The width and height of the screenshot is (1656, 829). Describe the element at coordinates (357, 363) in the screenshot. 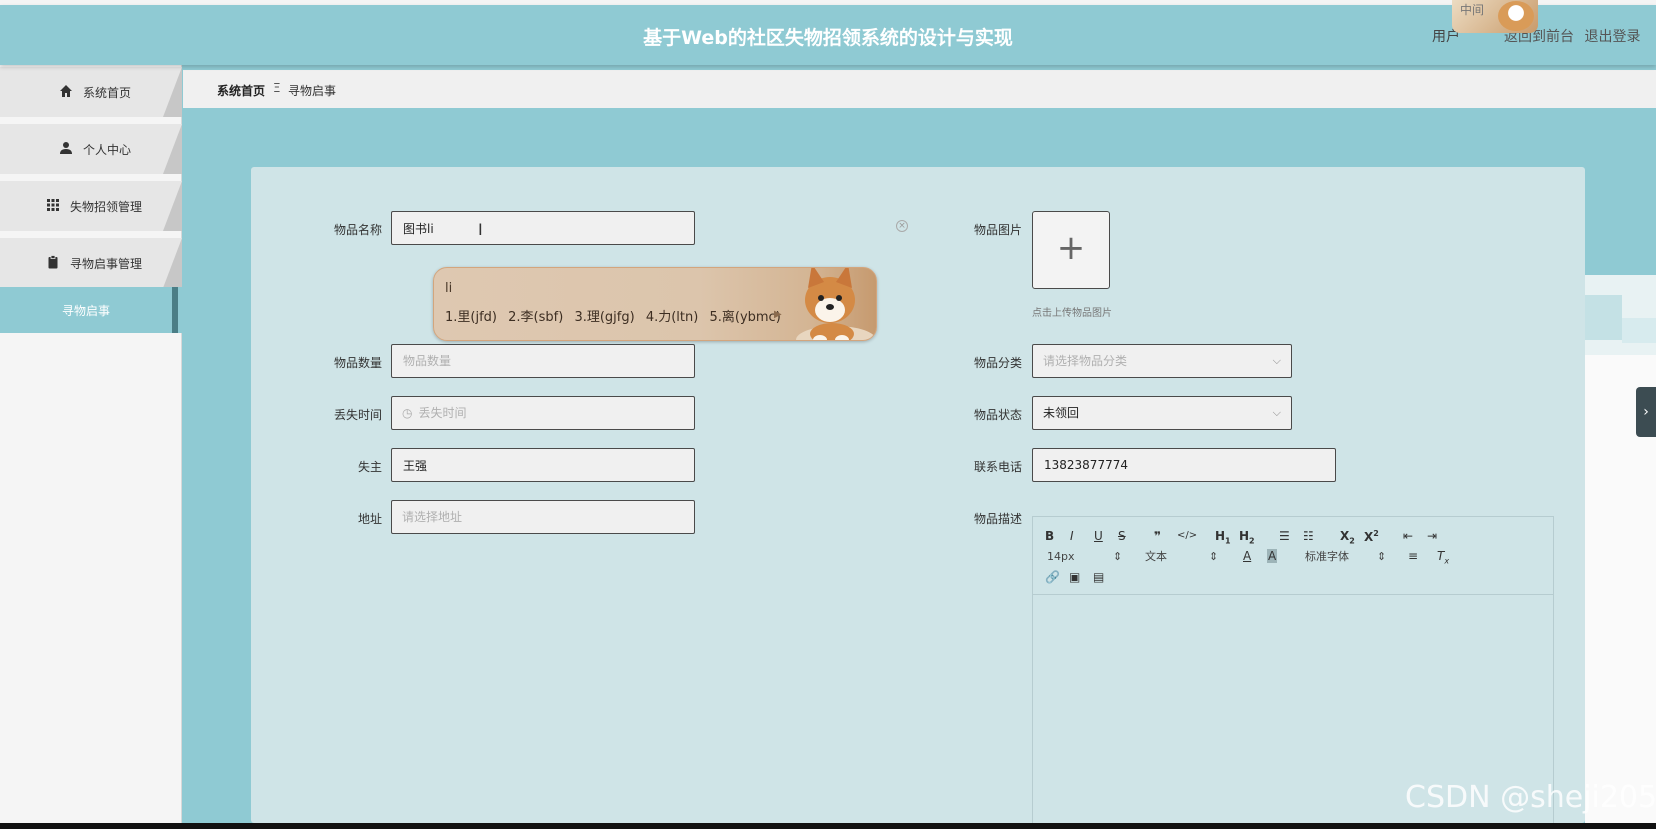

I see `quantity-label: 物品数量` at that location.